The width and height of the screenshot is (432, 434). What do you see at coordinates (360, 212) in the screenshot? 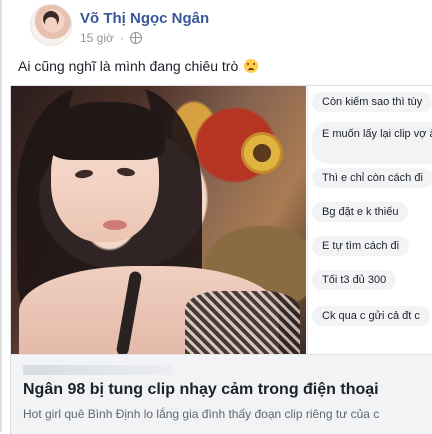
I see `message-bubble: Bg đặt e k thiếu` at bounding box center [360, 212].